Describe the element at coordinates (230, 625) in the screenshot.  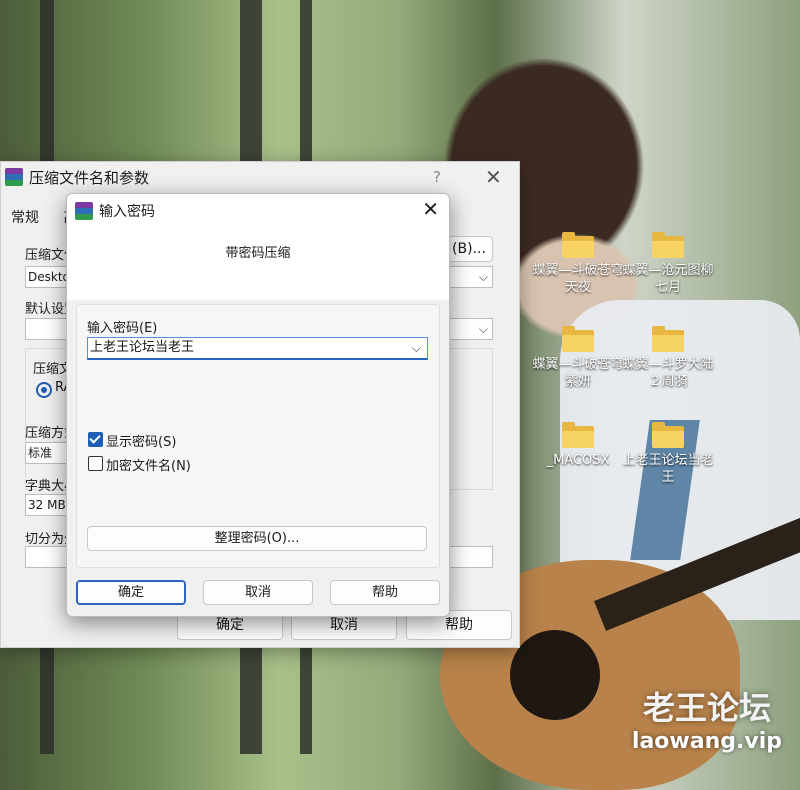
I see `ok-button-label: 确定` at that location.